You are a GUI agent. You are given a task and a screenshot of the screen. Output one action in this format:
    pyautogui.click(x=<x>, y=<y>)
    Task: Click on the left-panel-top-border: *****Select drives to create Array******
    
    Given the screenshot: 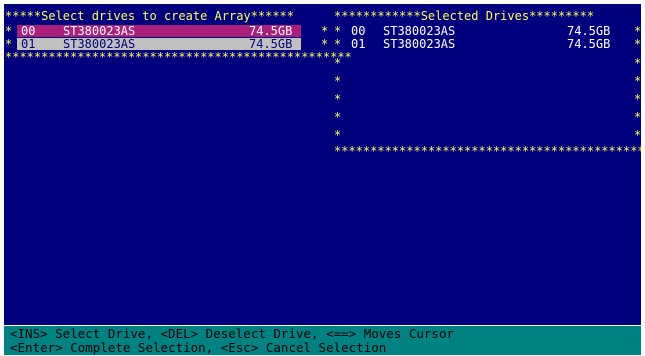 What is the action you would take?
    pyautogui.click(x=149, y=16)
    